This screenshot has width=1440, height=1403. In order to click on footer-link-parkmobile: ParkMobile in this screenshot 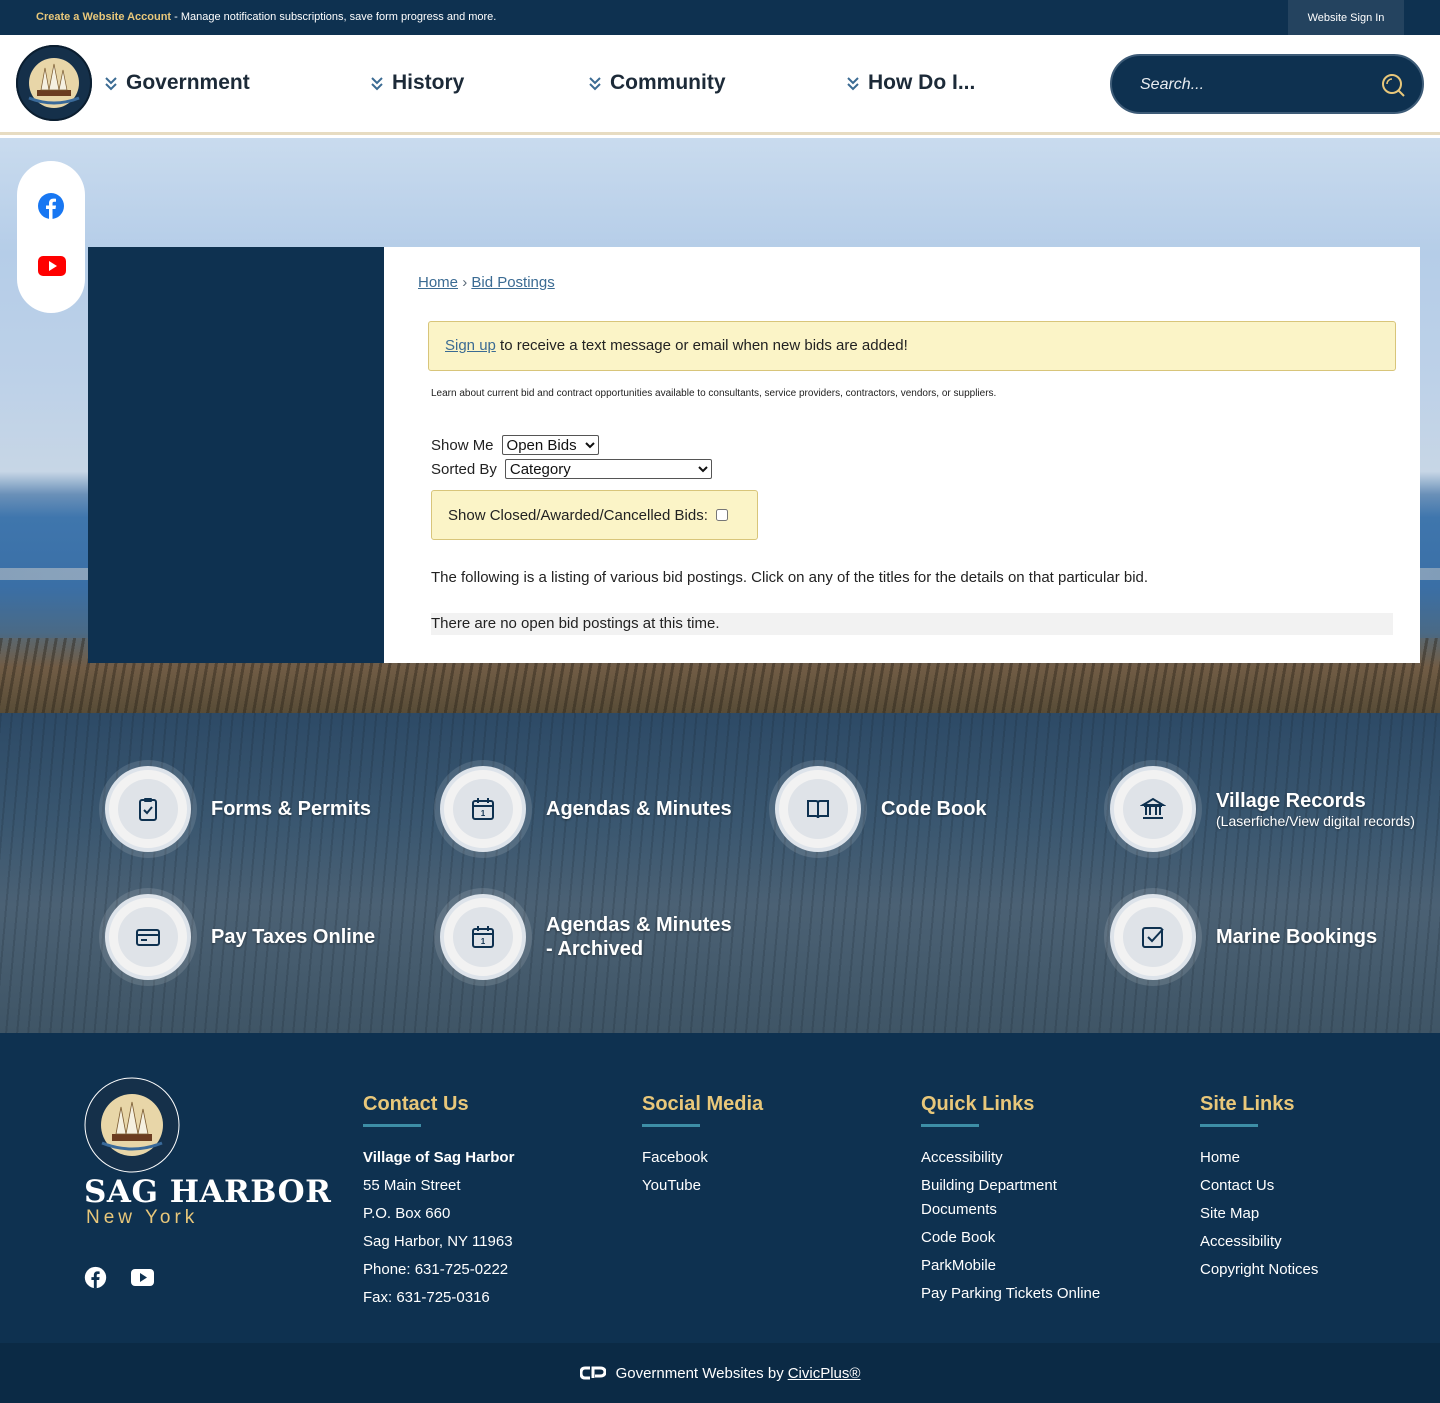, I will do `click(1036, 1266)`.